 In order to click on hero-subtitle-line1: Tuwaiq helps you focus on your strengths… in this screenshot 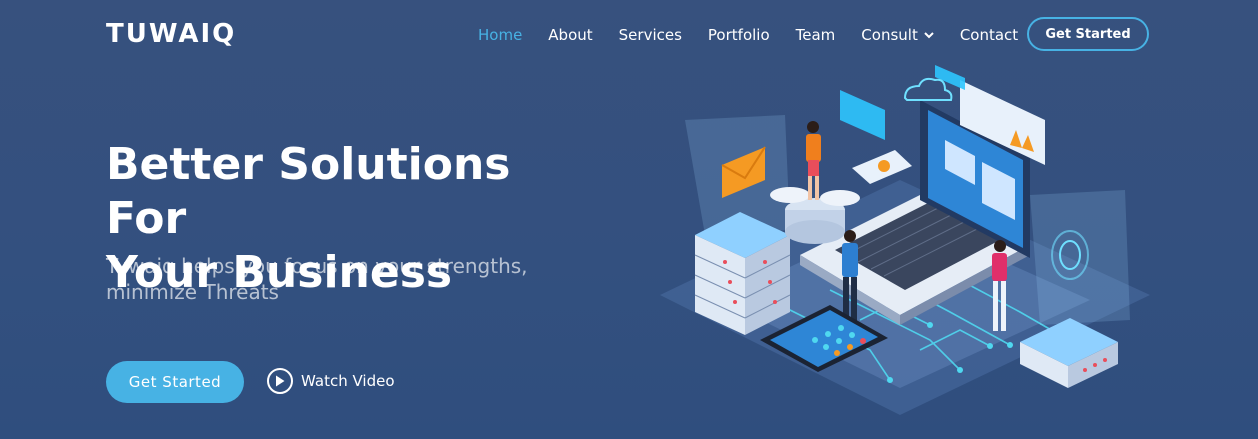, I will do `click(317, 266)`.